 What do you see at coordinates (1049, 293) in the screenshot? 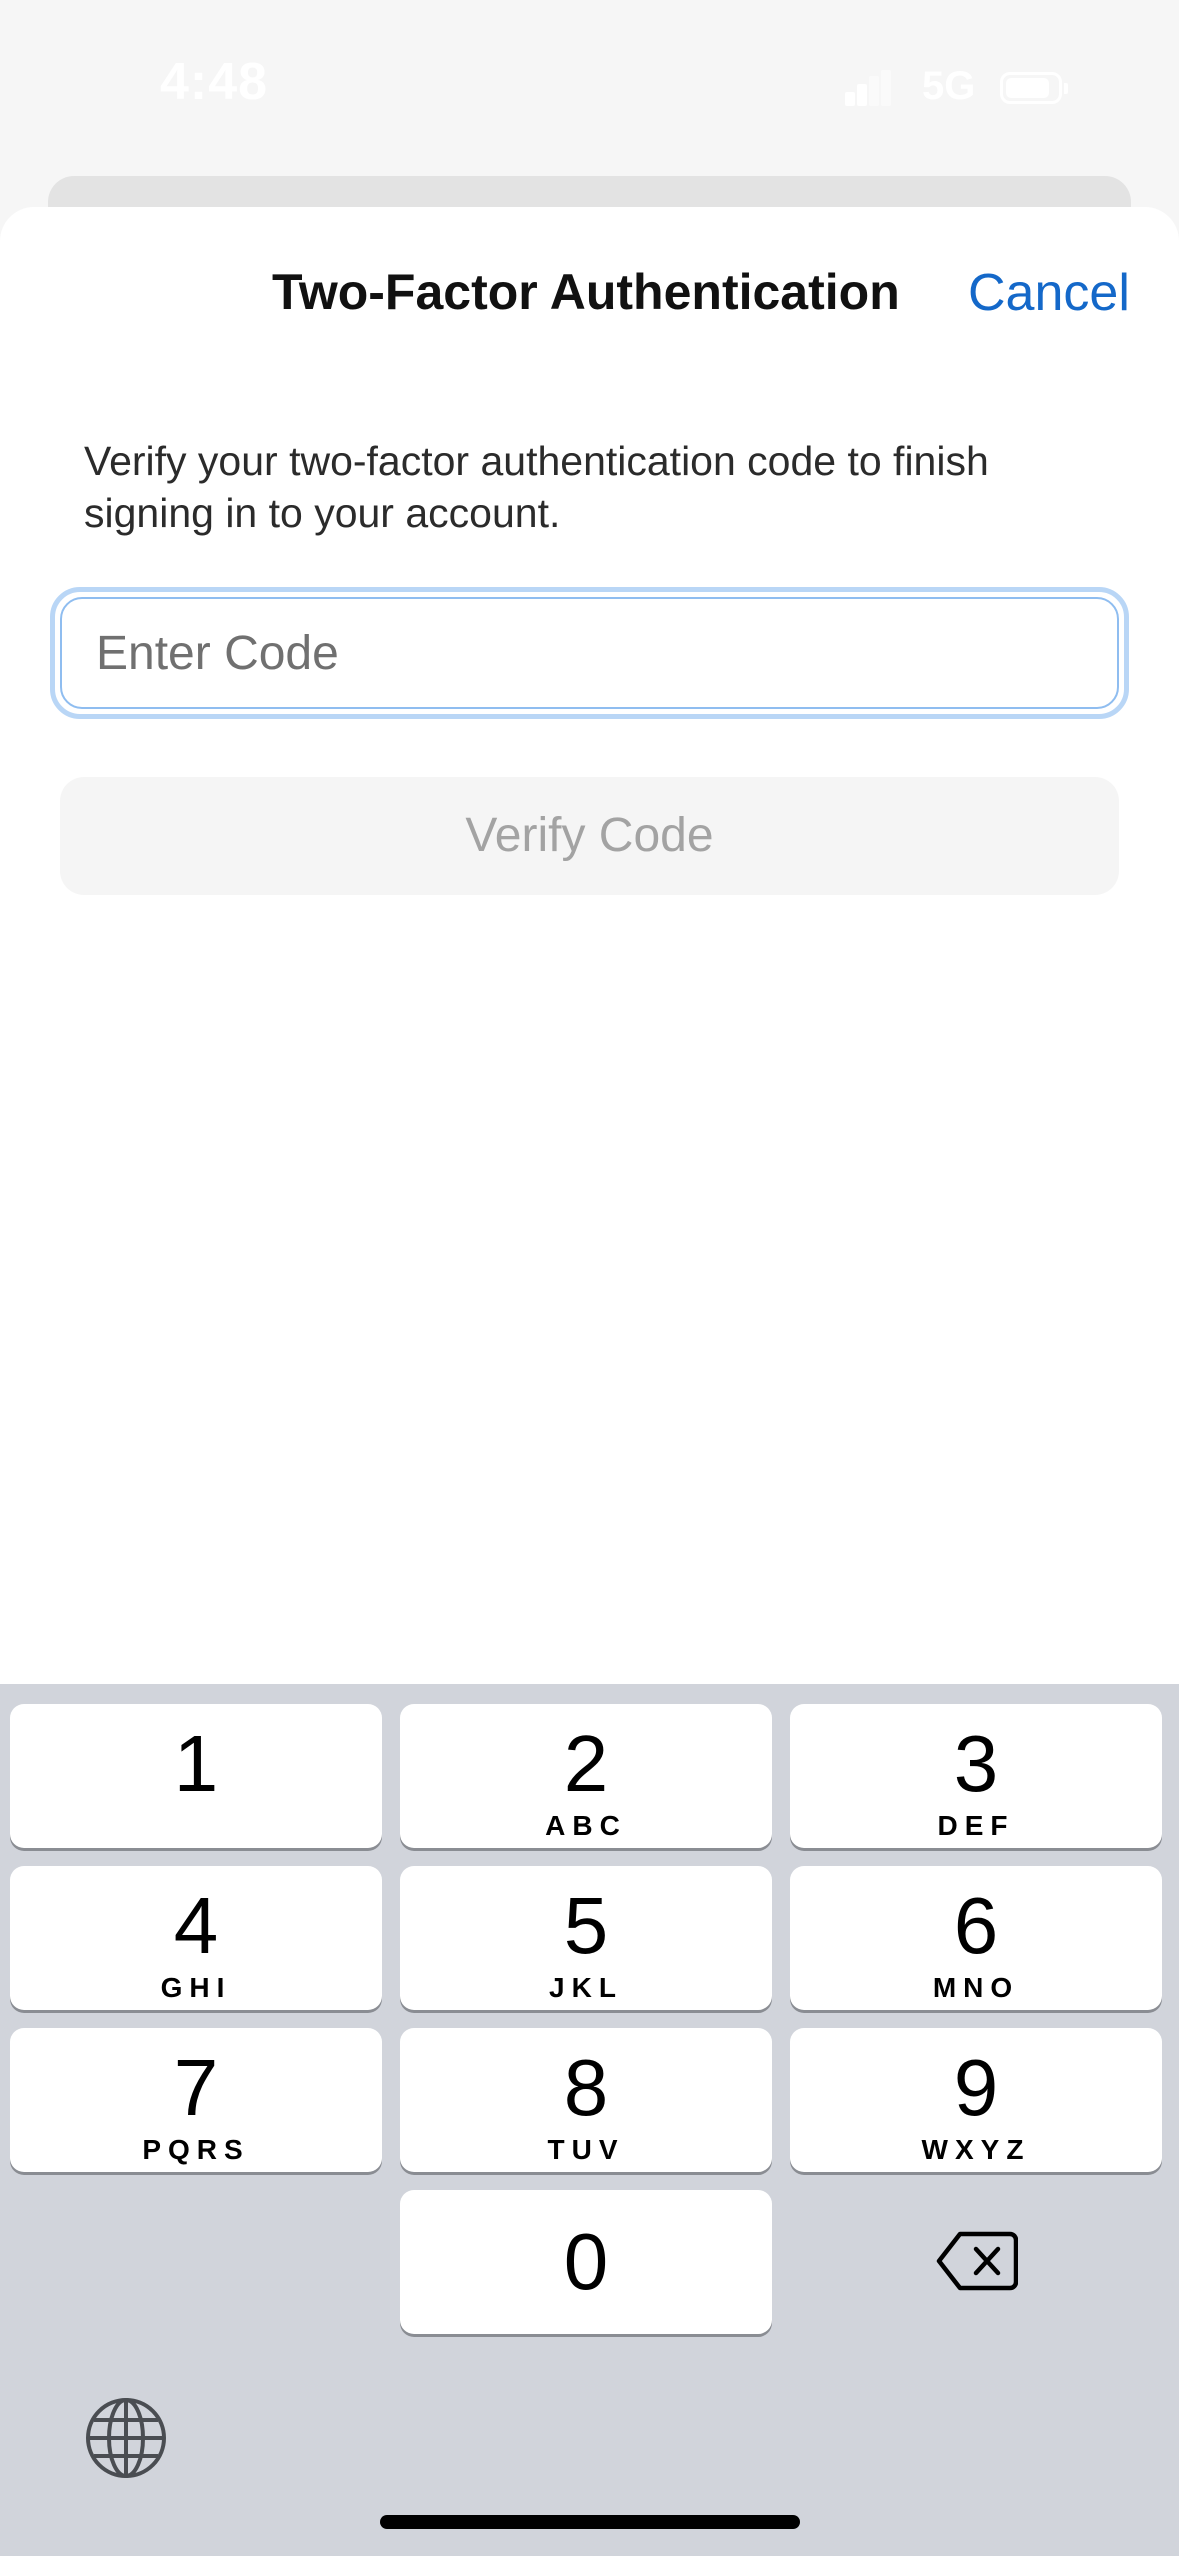
I see `cancel-button: Cancel` at bounding box center [1049, 293].